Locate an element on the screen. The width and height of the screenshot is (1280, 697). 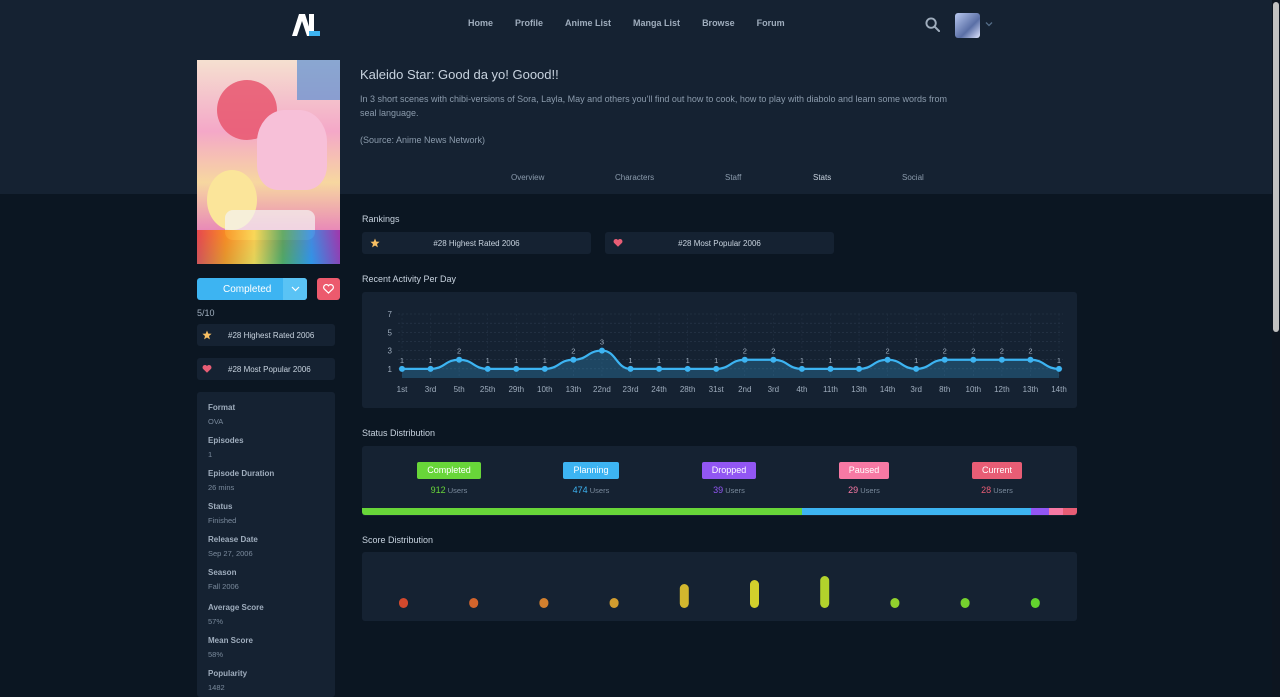
ranking-popular-card: #28 Most Popular 2006 is located at coordinates (719, 243).